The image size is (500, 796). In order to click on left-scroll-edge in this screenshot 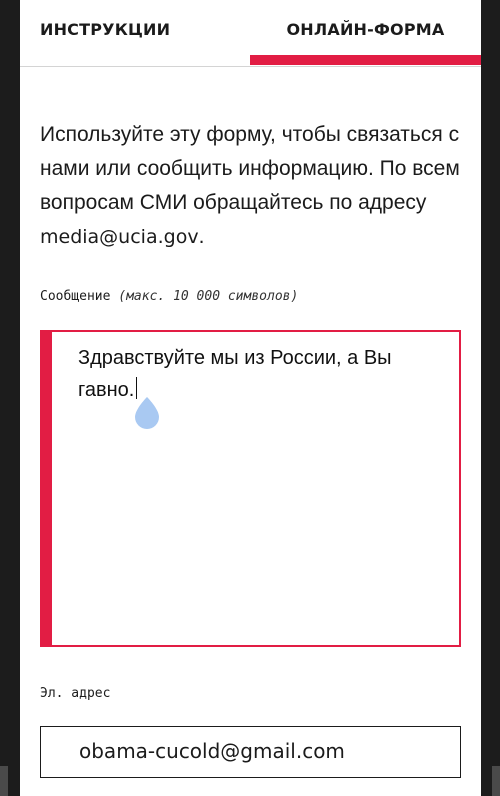, I will do `click(4, 781)`.